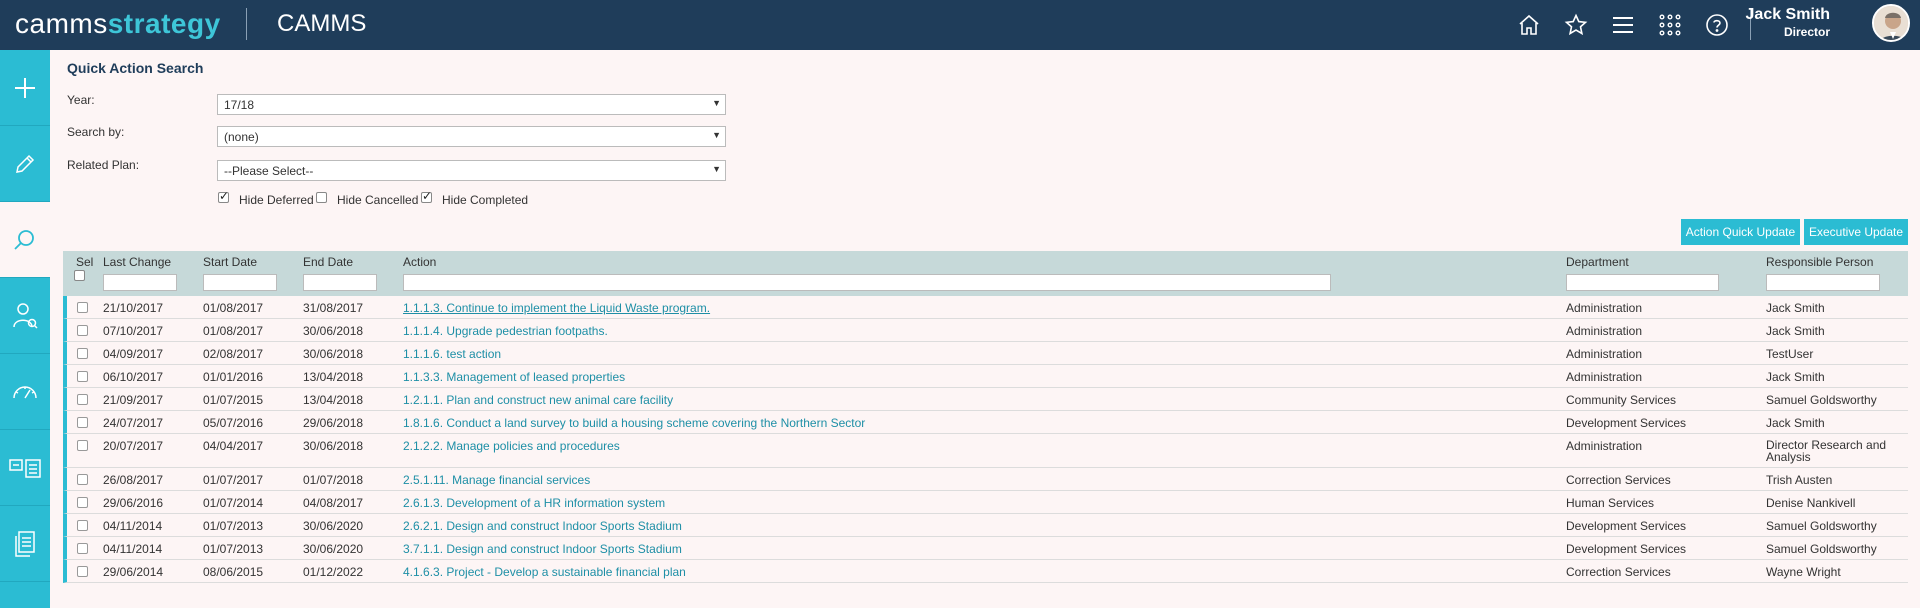  Describe the element at coordinates (133, 503) in the screenshot. I see `cell-last-change: 29/06/2016` at that location.